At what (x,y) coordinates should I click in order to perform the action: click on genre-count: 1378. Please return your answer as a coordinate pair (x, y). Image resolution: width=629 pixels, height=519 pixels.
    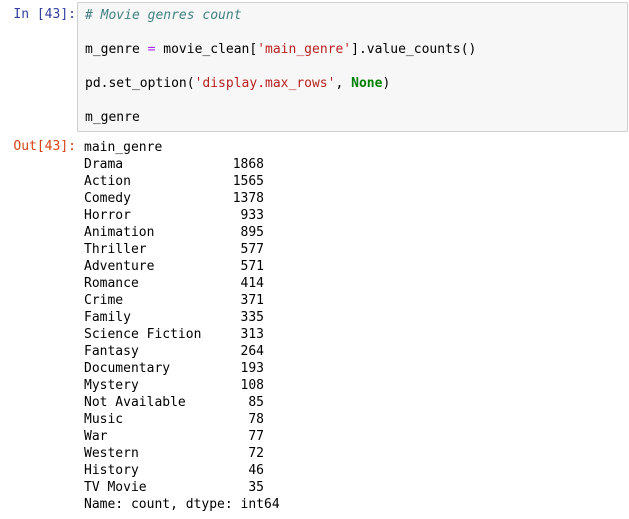
    Looking at the image, I should click on (248, 198).